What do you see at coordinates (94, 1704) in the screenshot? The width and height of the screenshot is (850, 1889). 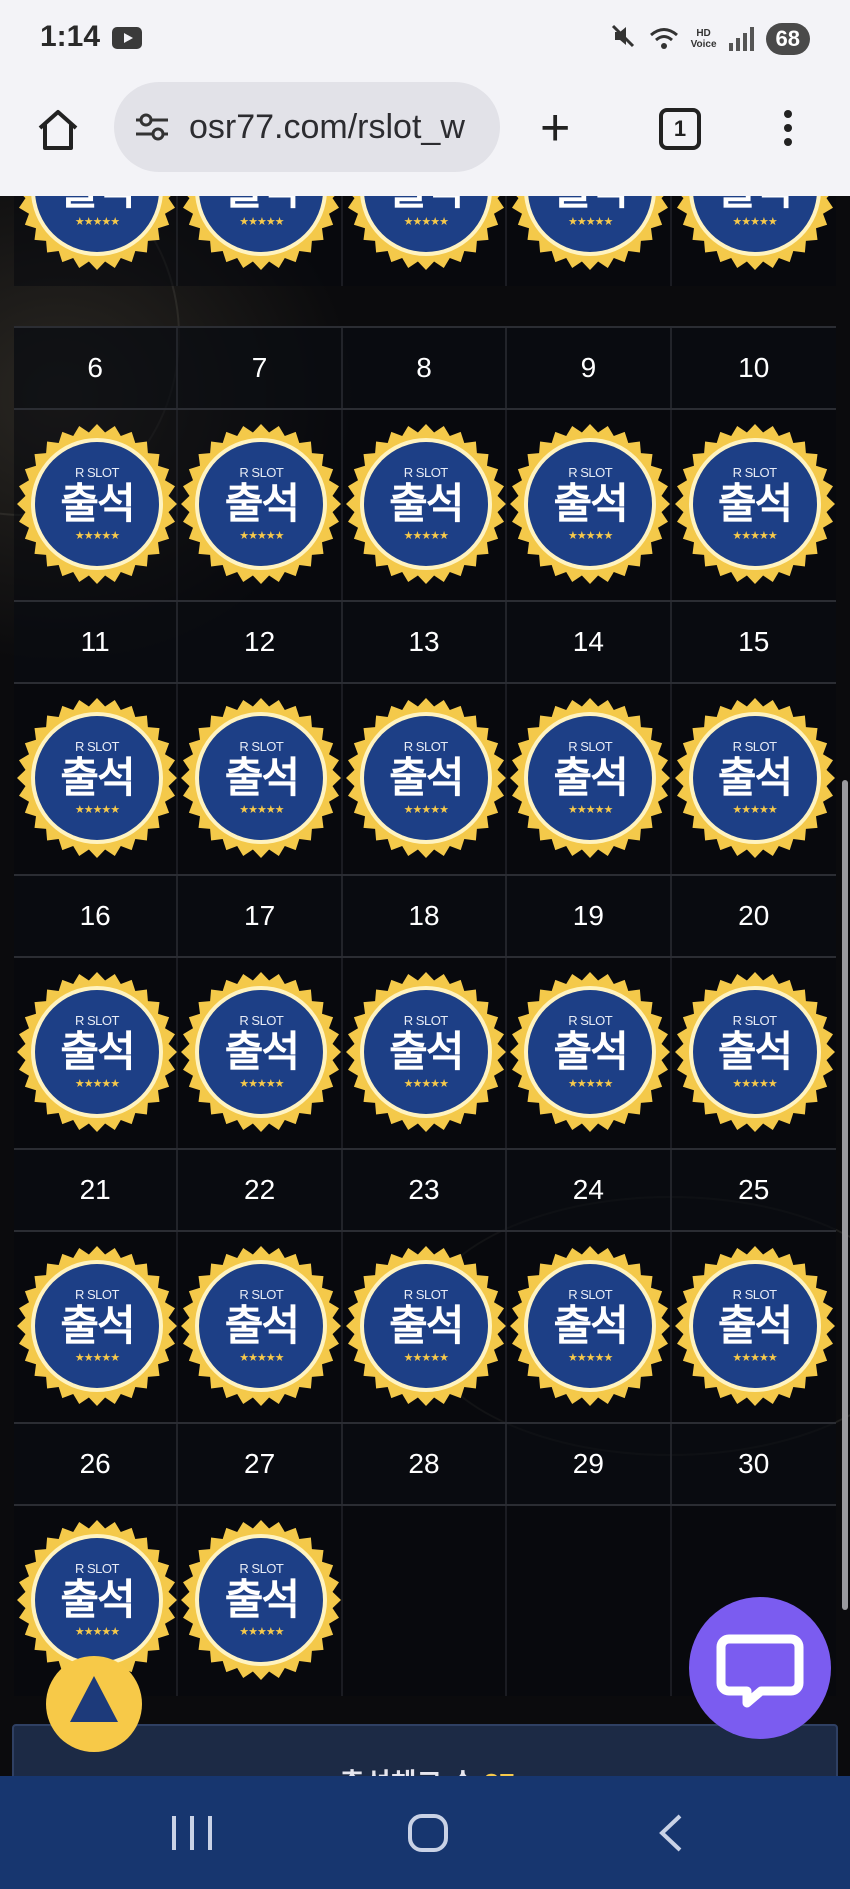 I see `scroll-top-button` at bounding box center [94, 1704].